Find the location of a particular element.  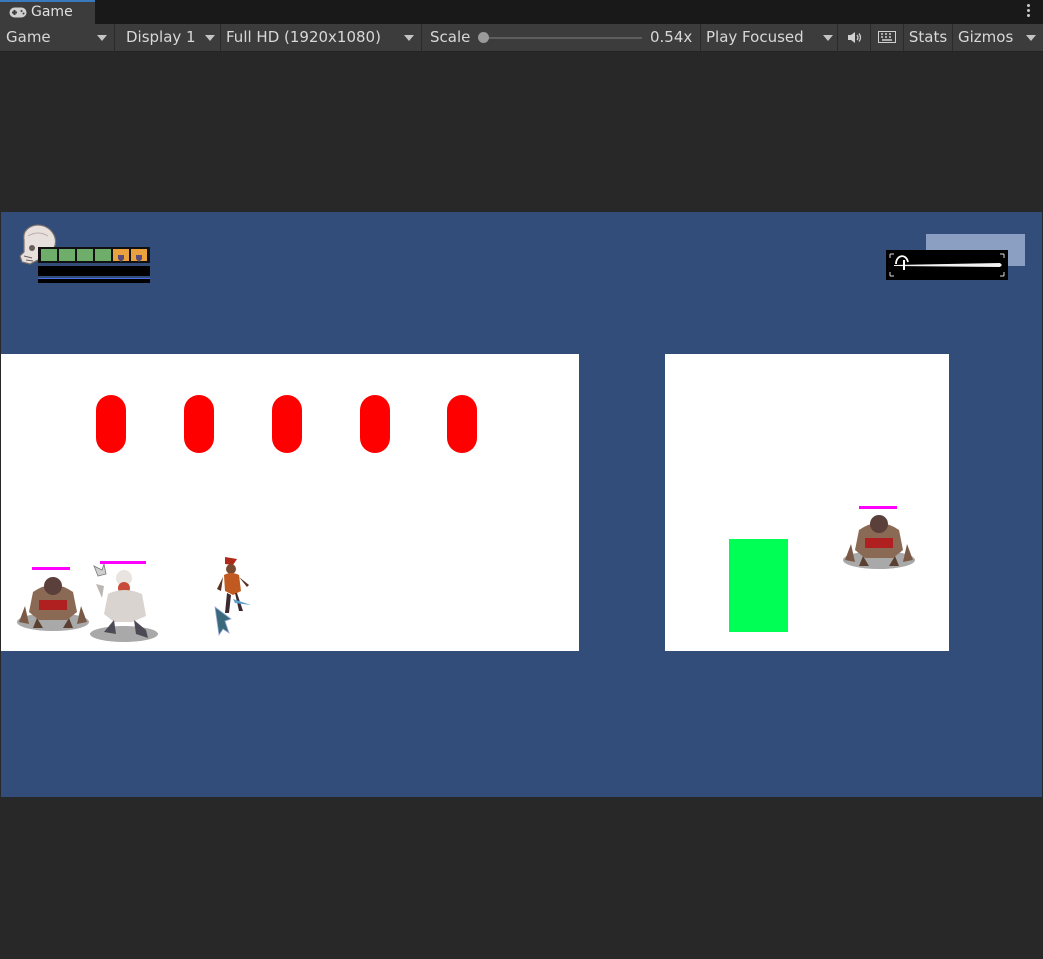

display-label: Display 1 is located at coordinates (161, 37).